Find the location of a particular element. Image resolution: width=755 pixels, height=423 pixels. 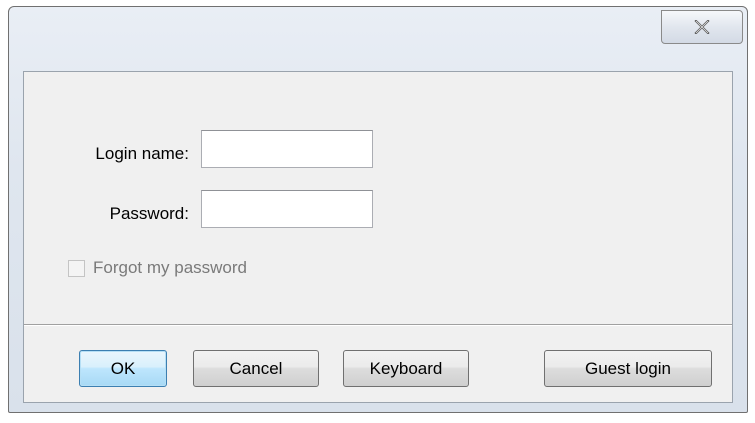

guest-login-button: Guest login is located at coordinates (628, 368).